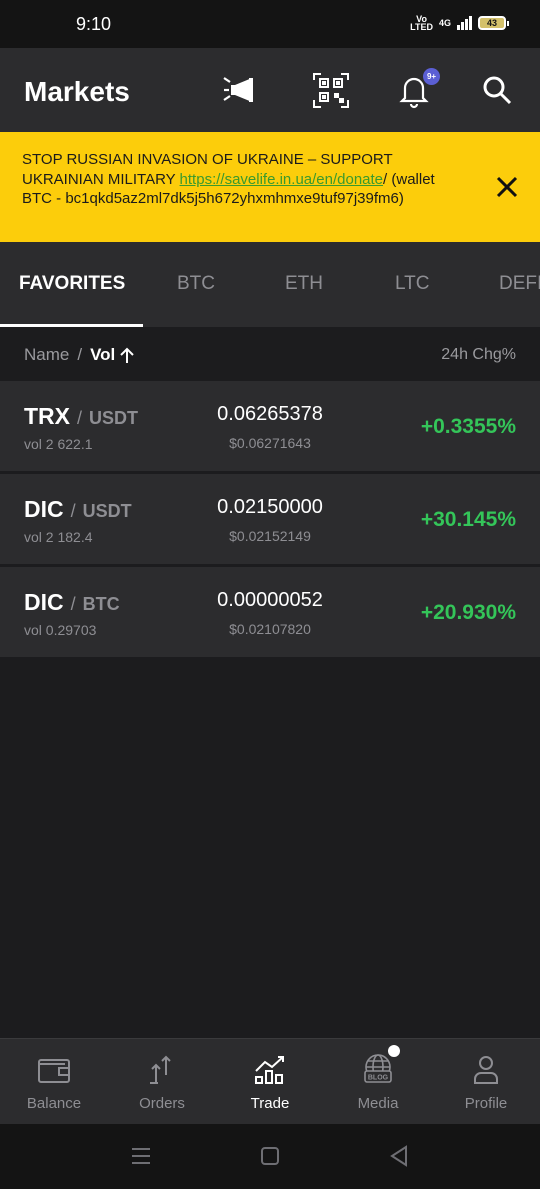 The height and width of the screenshot is (1189, 540). What do you see at coordinates (431, 76) in the screenshot?
I see `notification-badge: 9+` at bounding box center [431, 76].